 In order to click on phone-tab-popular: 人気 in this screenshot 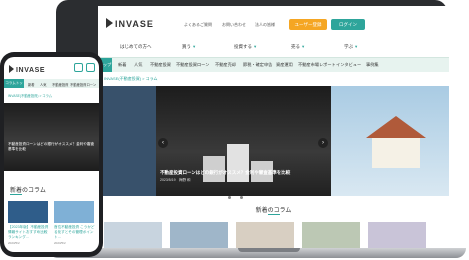, I will do `click(43, 84)`.